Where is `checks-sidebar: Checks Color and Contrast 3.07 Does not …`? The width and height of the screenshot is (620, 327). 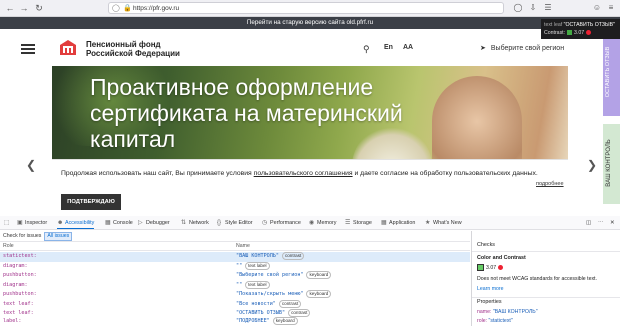
checks-sidebar: Checks Color and Contrast 3.07 Does not … is located at coordinates (546, 278).